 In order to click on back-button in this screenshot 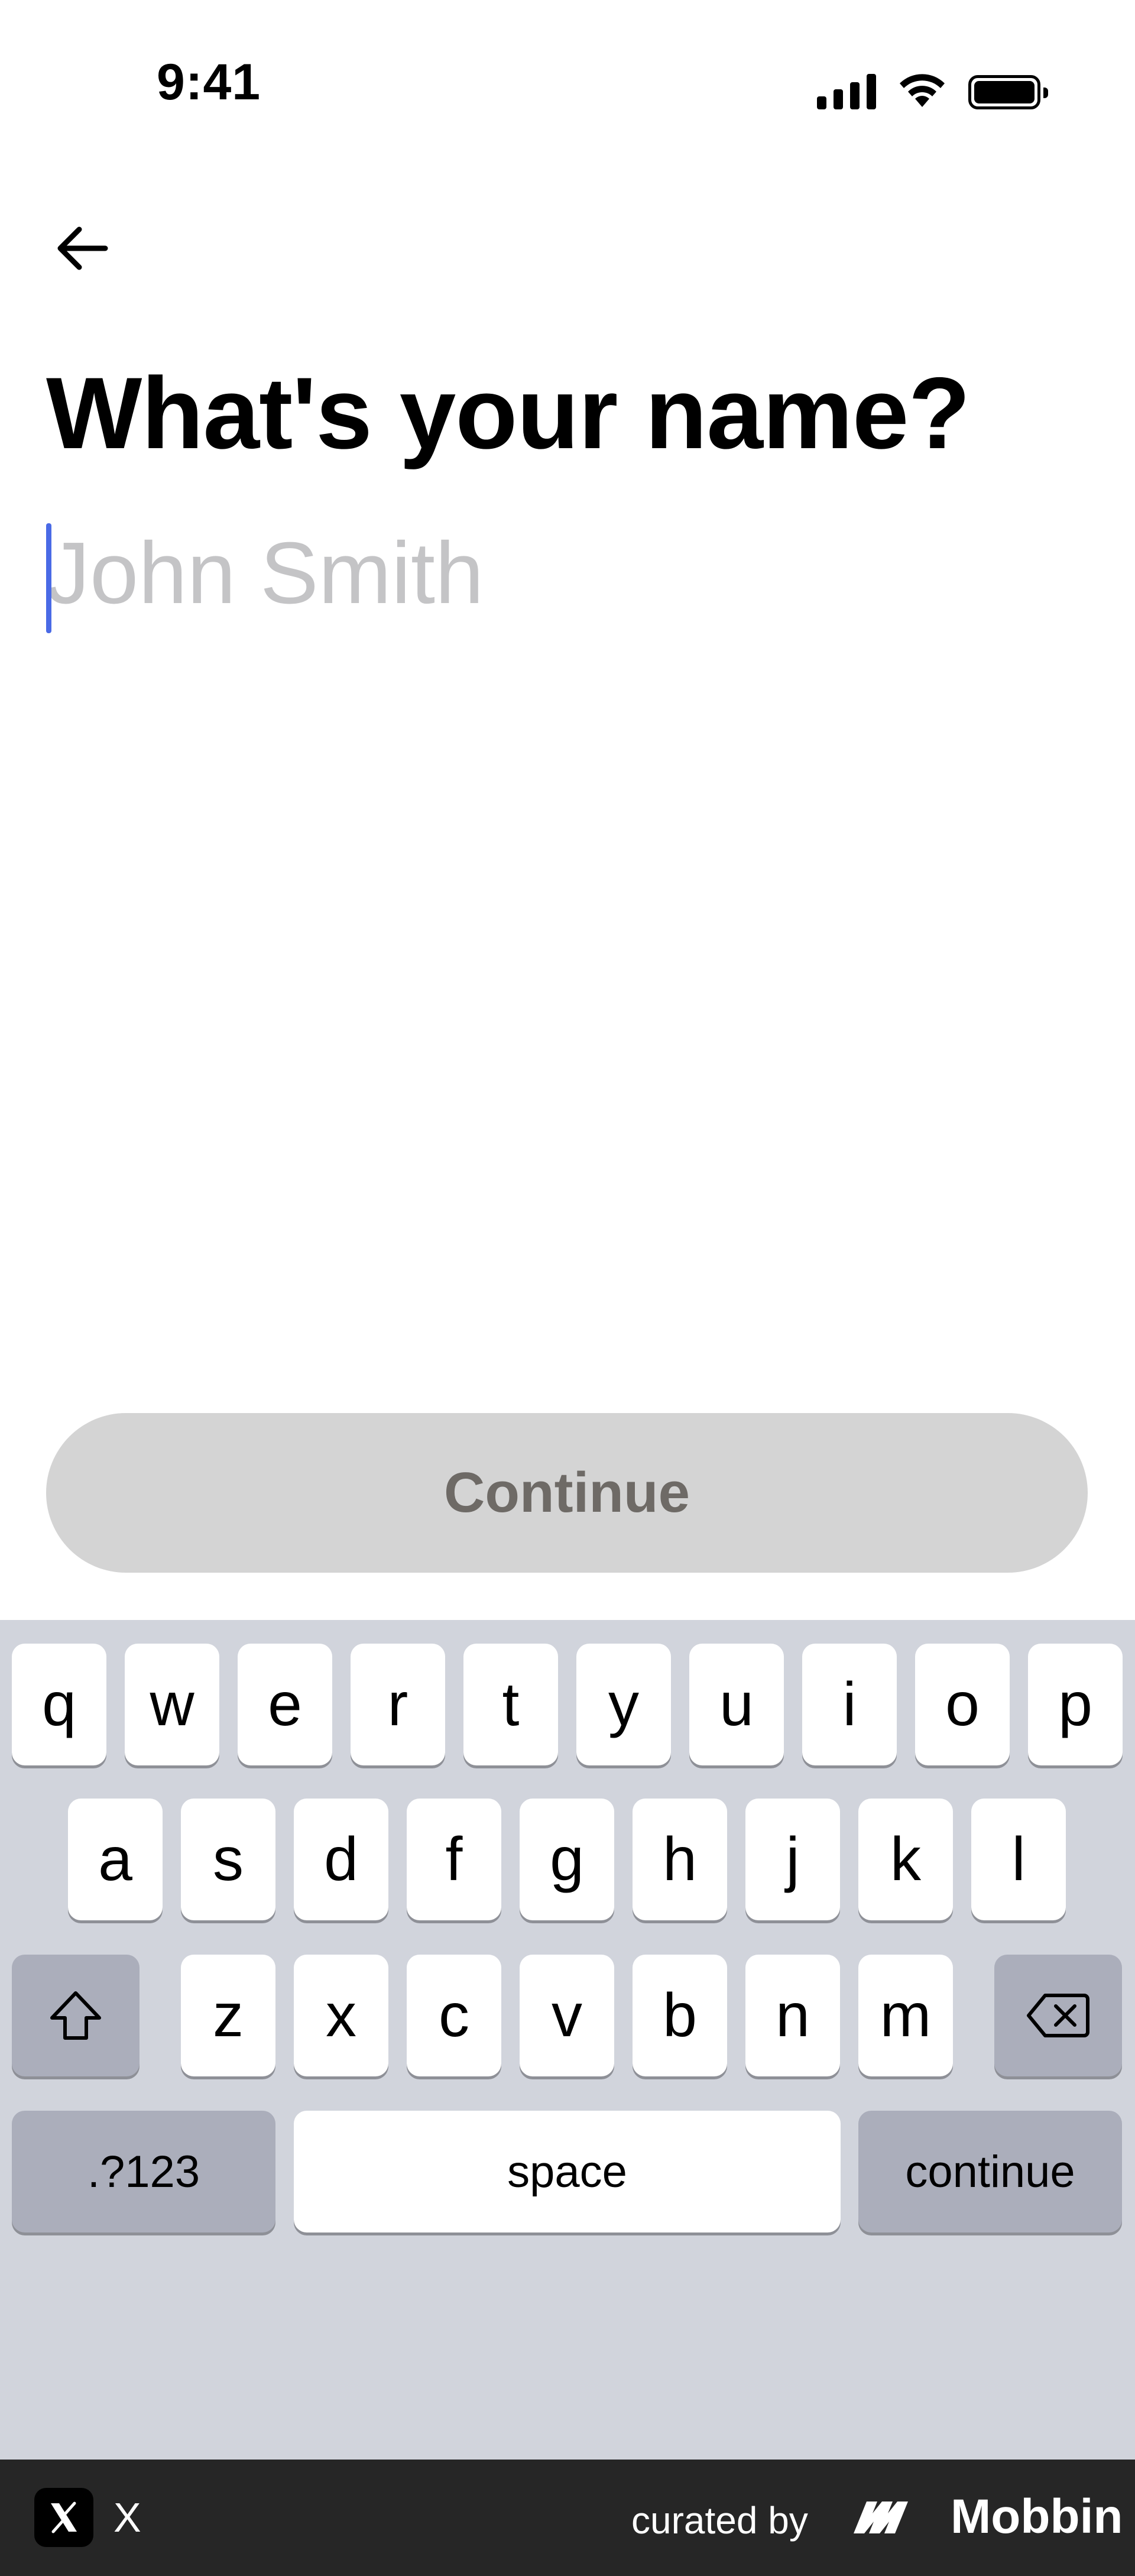, I will do `click(82, 248)`.